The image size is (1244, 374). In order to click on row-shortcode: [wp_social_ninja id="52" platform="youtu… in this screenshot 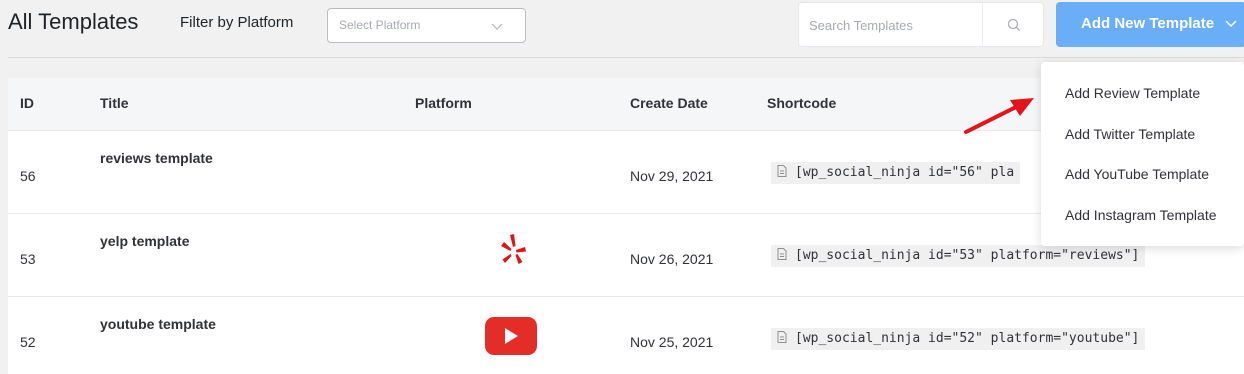, I will do `click(958, 339)`.